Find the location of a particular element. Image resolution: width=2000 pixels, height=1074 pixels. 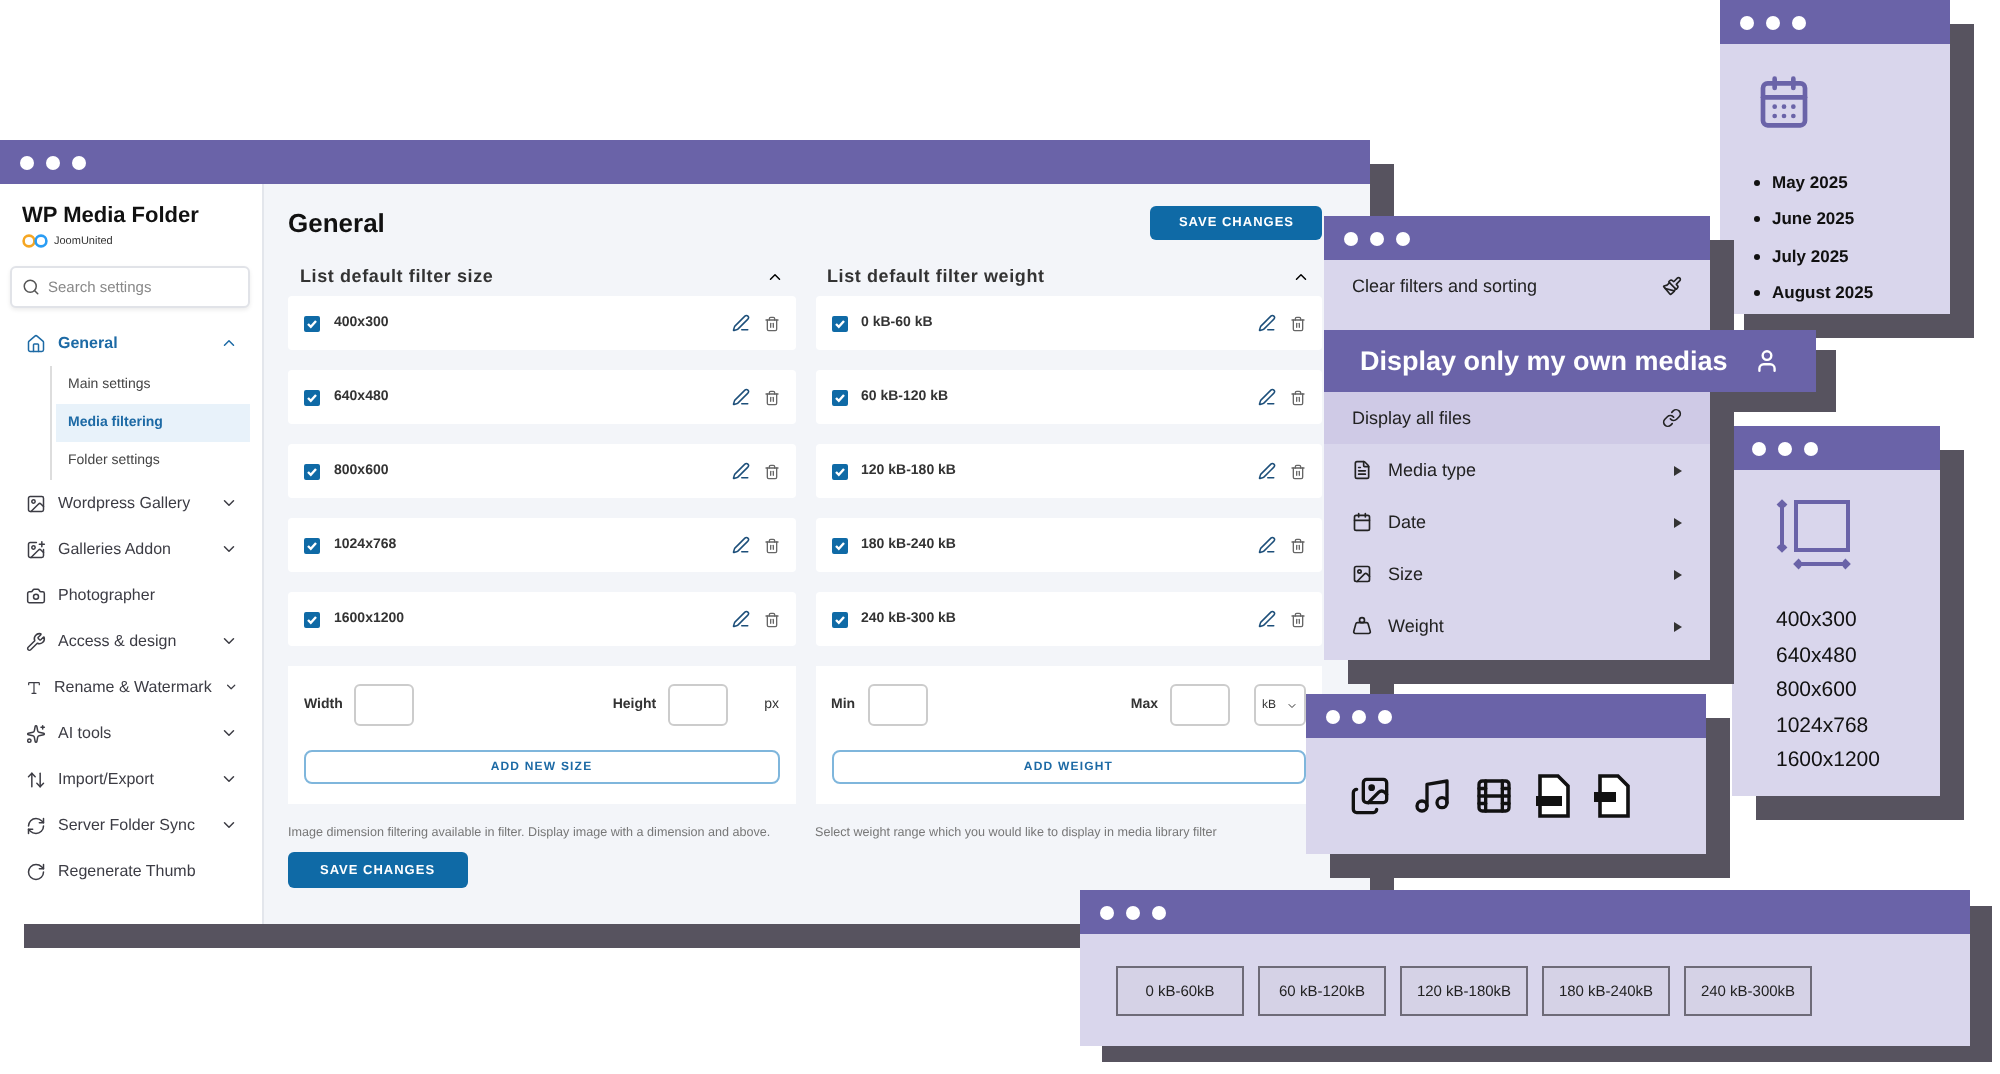

menu-item: Date is located at coordinates (1517, 522).